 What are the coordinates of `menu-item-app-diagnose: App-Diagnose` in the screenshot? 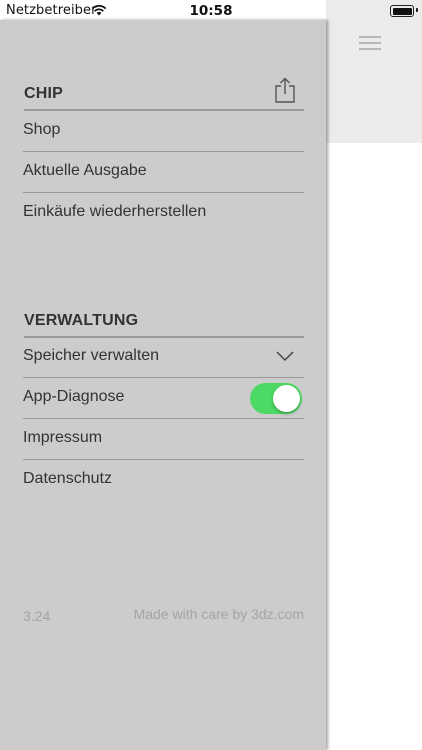 It's located at (163, 398).